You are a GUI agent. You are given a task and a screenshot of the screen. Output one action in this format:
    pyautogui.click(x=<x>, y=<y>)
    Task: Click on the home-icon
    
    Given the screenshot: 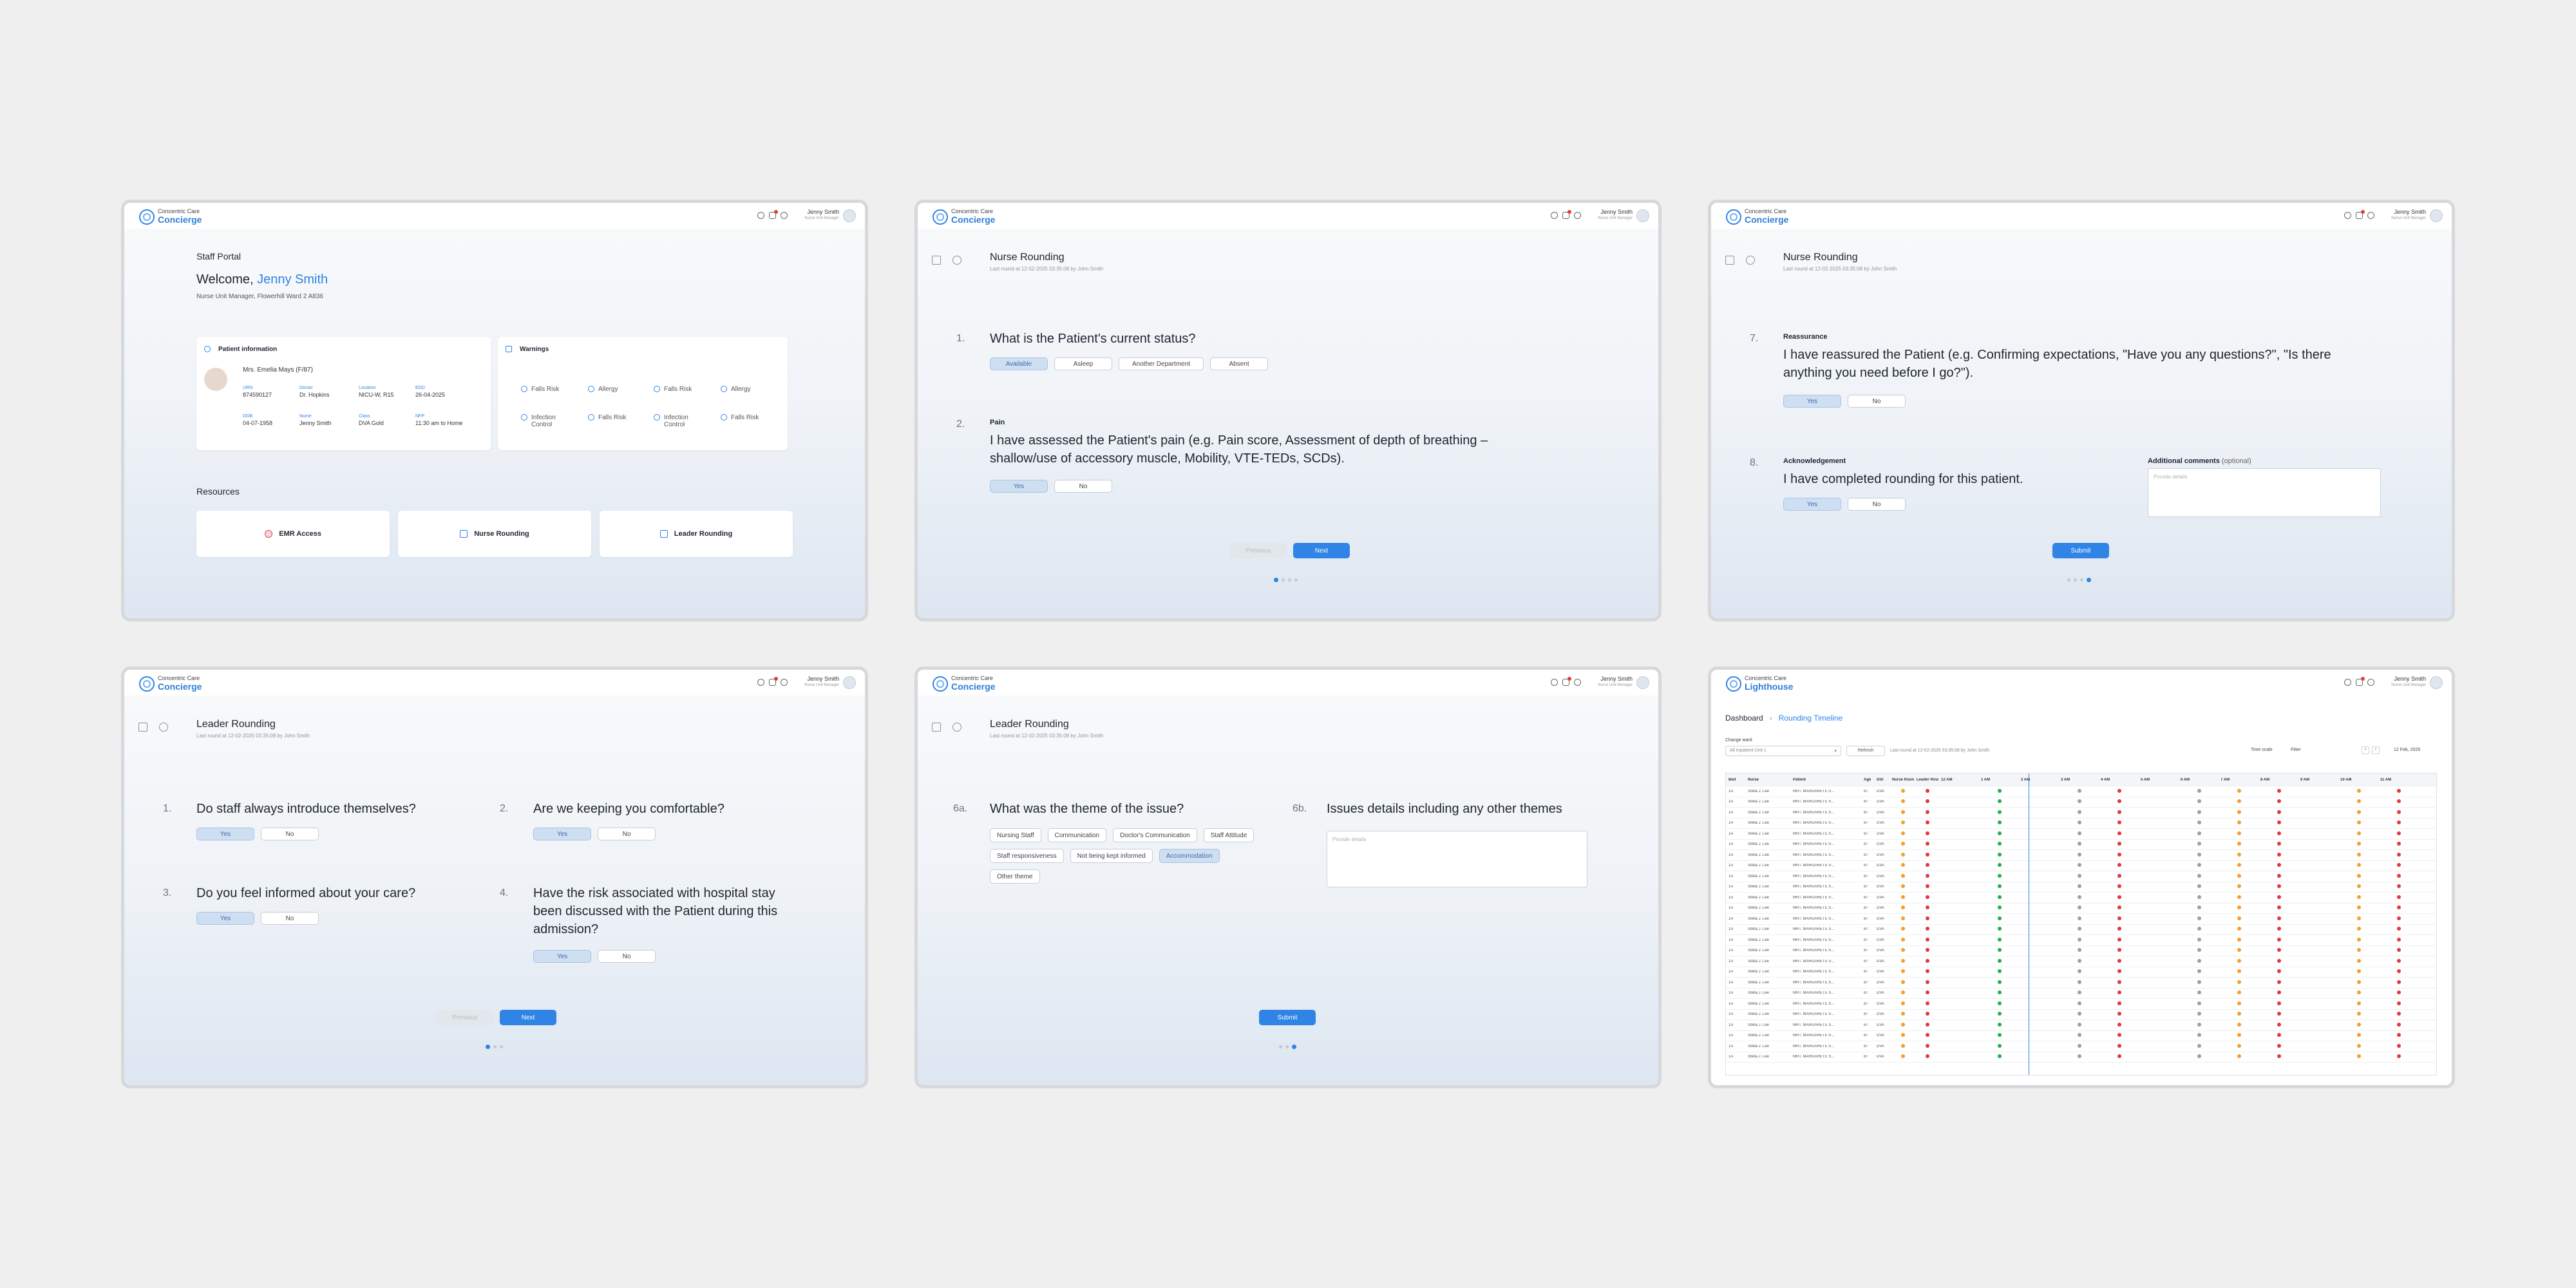 What is the action you would take?
    pyautogui.click(x=937, y=727)
    